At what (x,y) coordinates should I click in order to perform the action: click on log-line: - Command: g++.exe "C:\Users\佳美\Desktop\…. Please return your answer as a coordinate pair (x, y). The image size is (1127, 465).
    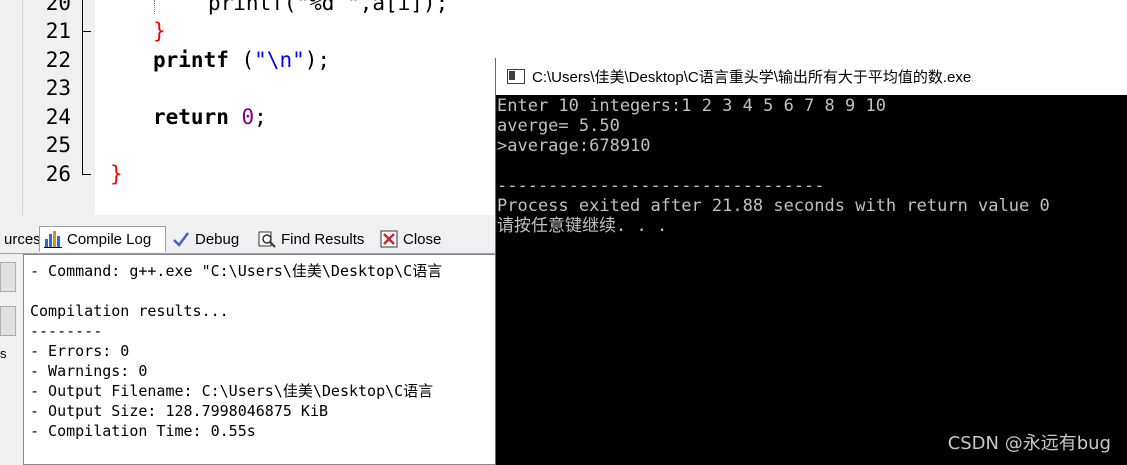
    Looking at the image, I should click on (236, 271).